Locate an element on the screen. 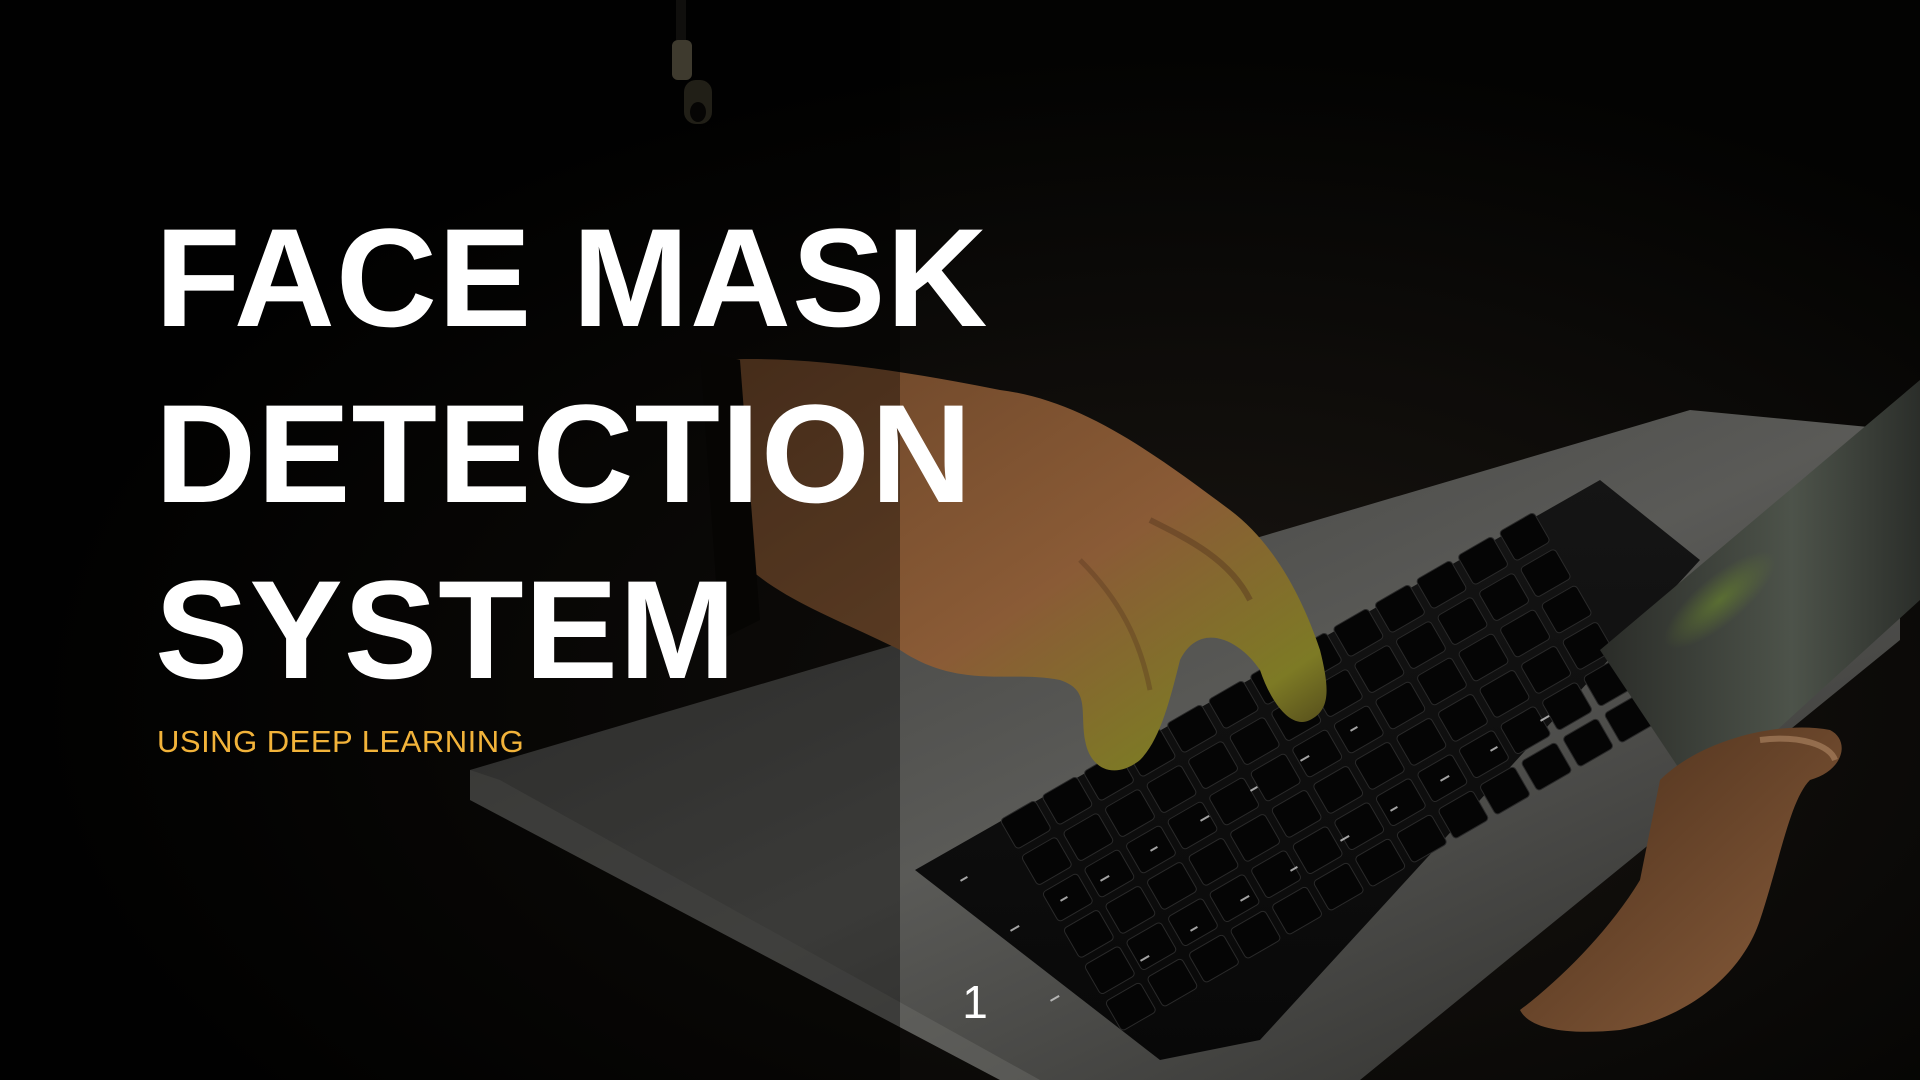 The width and height of the screenshot is (1920, 1080). title-line-1: FACE MASK is located at coordinates (572, 277).